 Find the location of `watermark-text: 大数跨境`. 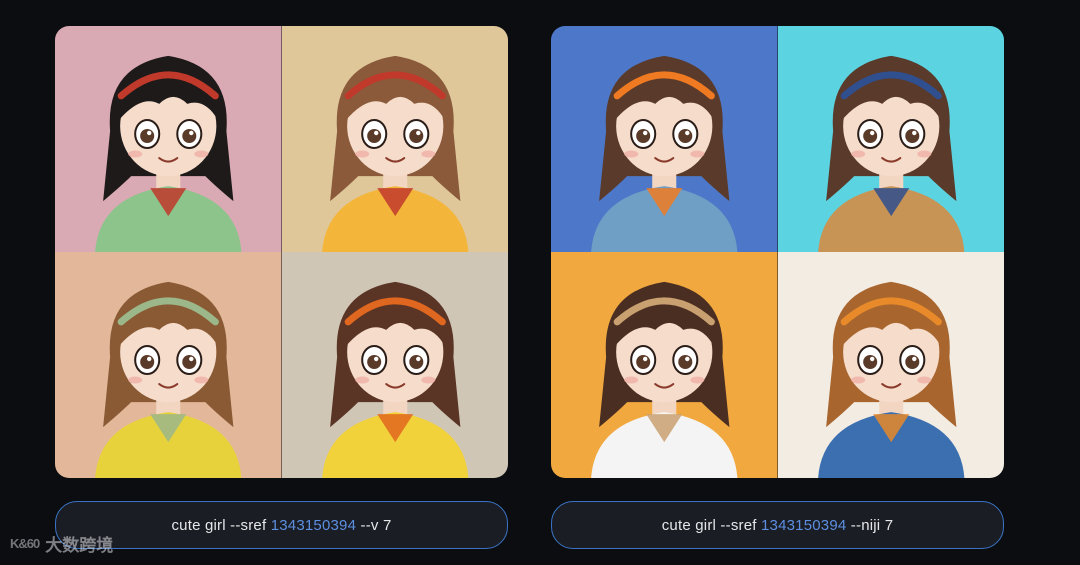

watermark-text: 大数跨境 is located at coordinates (79, 545).